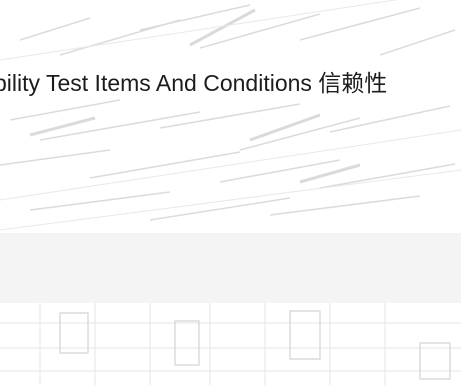  I want to click on page-title: bility Test Items And Conditions 信赖性, so click(194, 83).